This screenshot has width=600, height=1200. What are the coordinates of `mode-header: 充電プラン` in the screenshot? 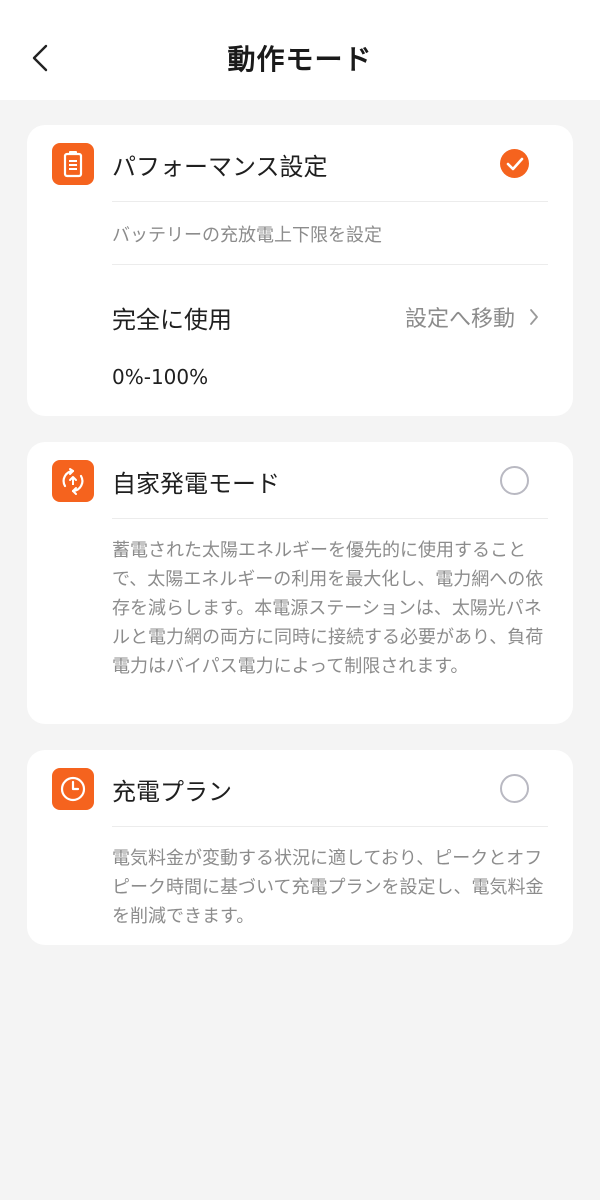 It's located at (300, 788).